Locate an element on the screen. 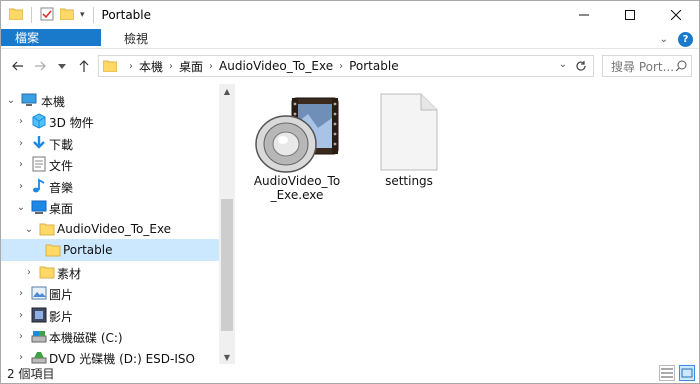 The height and width of the screenshot is (384, 700). downloads-icon is located at coordinates (39, 143).